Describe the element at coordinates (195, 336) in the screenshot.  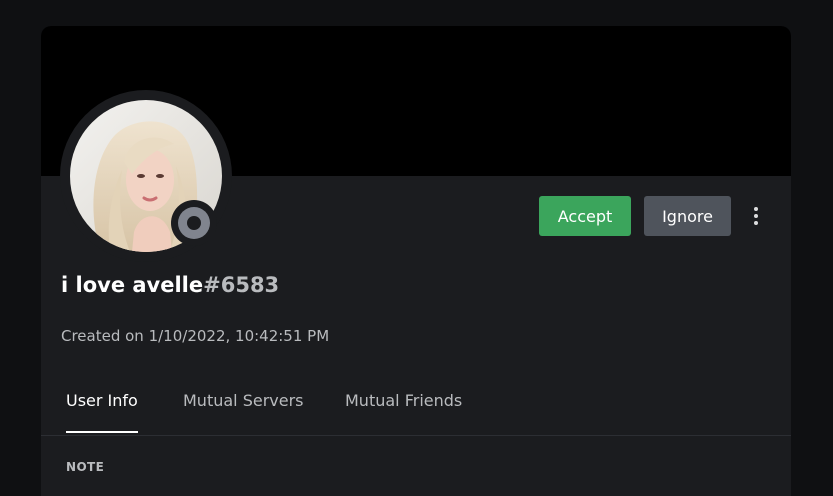
I see `created-date: Created on 1/10/2022, 10:42:51 PM` at that location.